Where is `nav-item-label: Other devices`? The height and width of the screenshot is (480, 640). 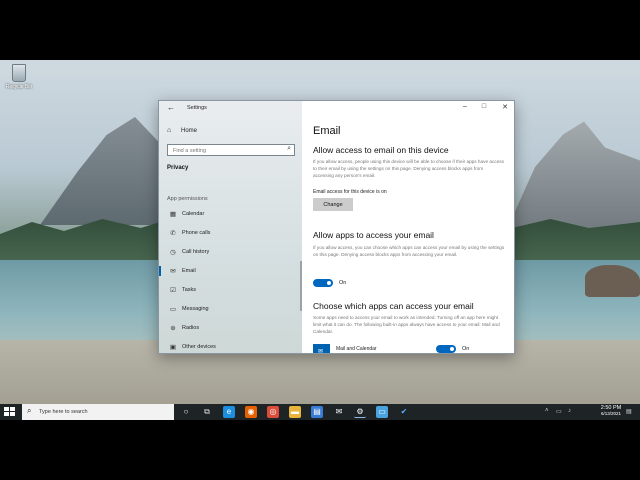
nav-item-label: Other devices is located at coordinates (199, 347).